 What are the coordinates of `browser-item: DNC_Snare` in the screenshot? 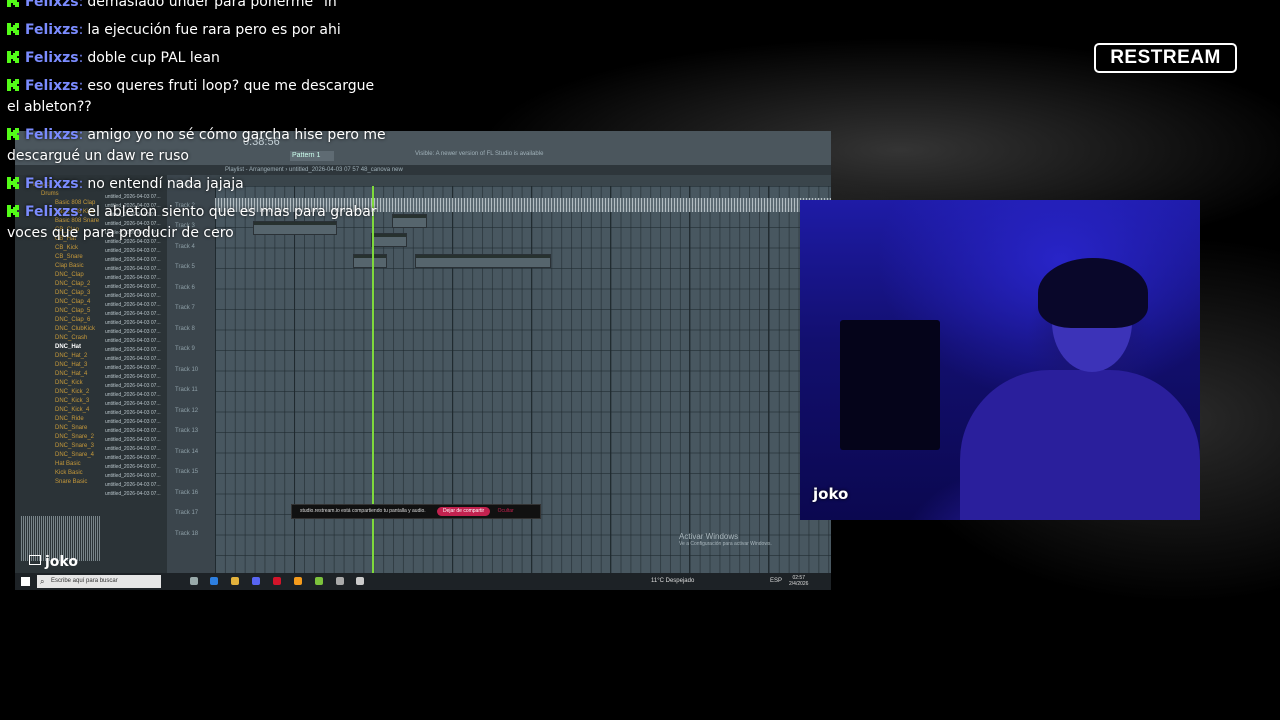 It's located at (57, 428).